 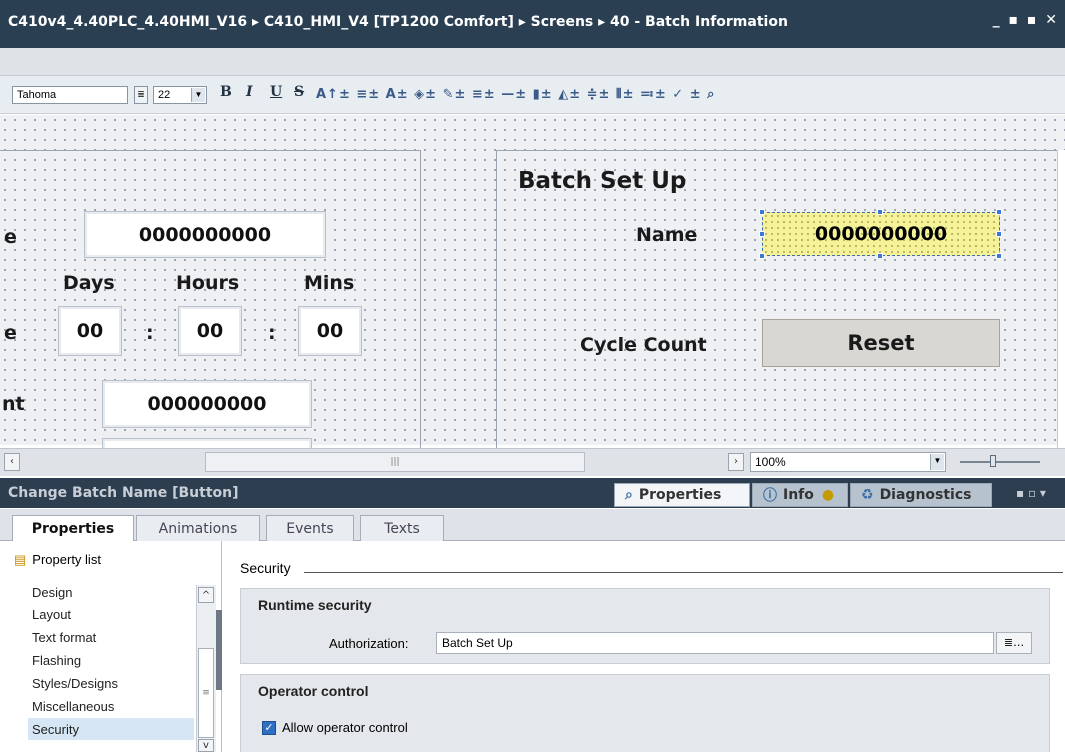 What do you see at coordinates (777, 150) in the screenshot?
I see `right-panel-border` at bounding box center [777, 150].